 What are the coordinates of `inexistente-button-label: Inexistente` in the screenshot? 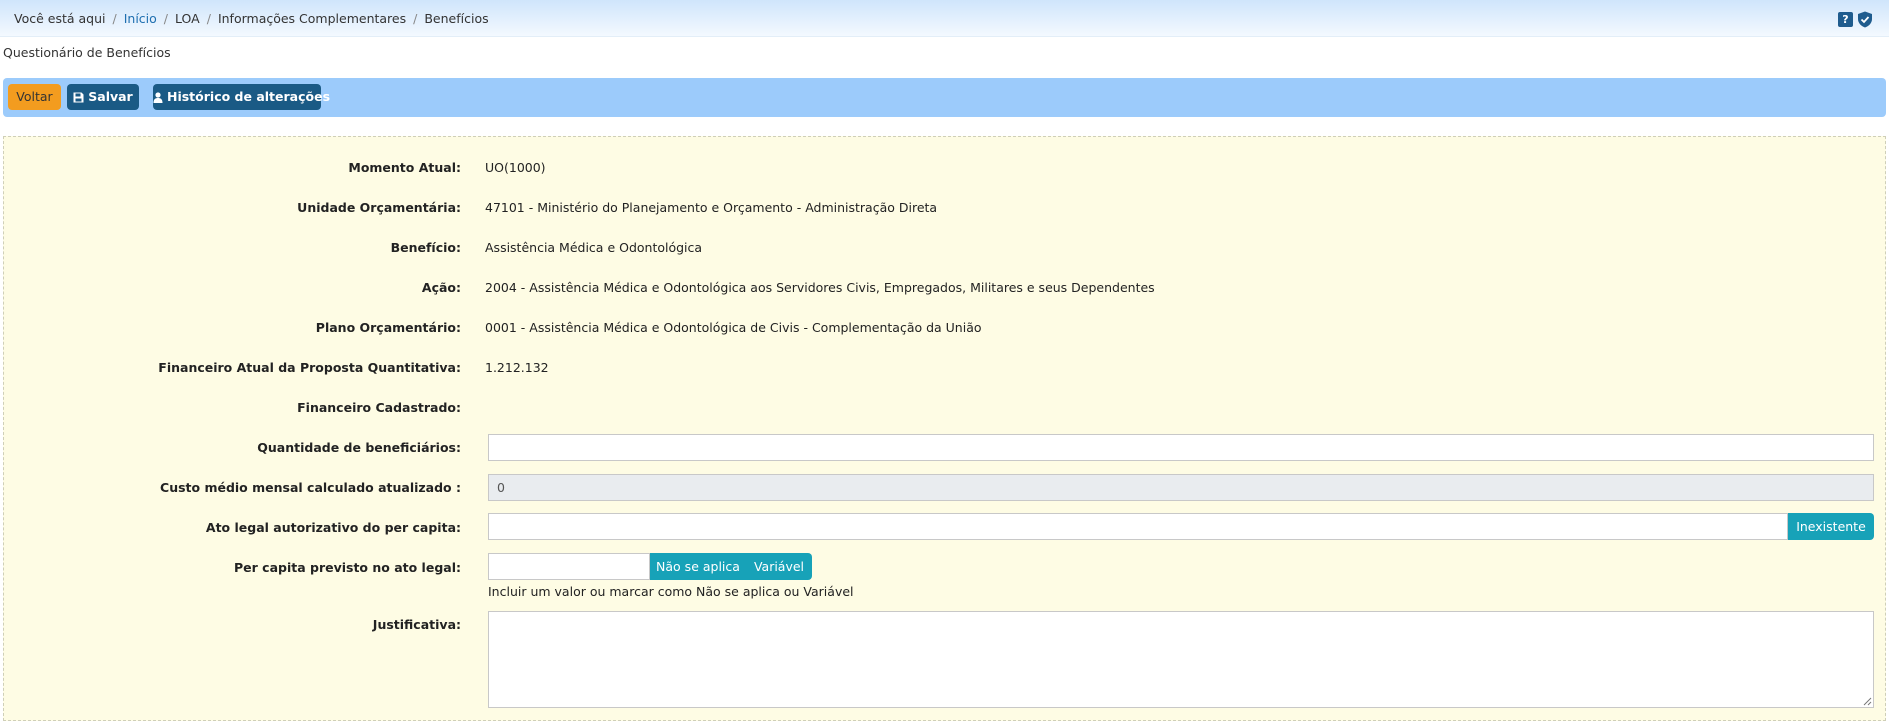 It's located at (1831, 526).